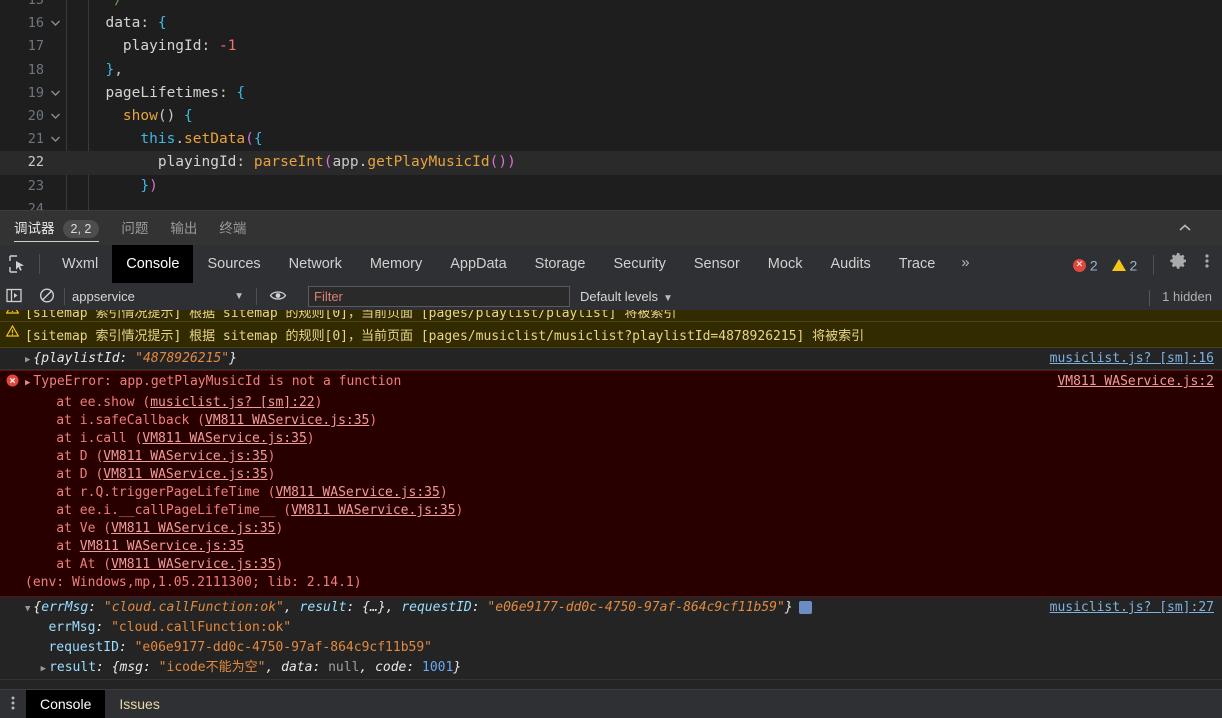 The image size is (1222, 718). Describe the element at coordinates (611, 186) in the screenshot. I see `code-line: 23 })` at that location.